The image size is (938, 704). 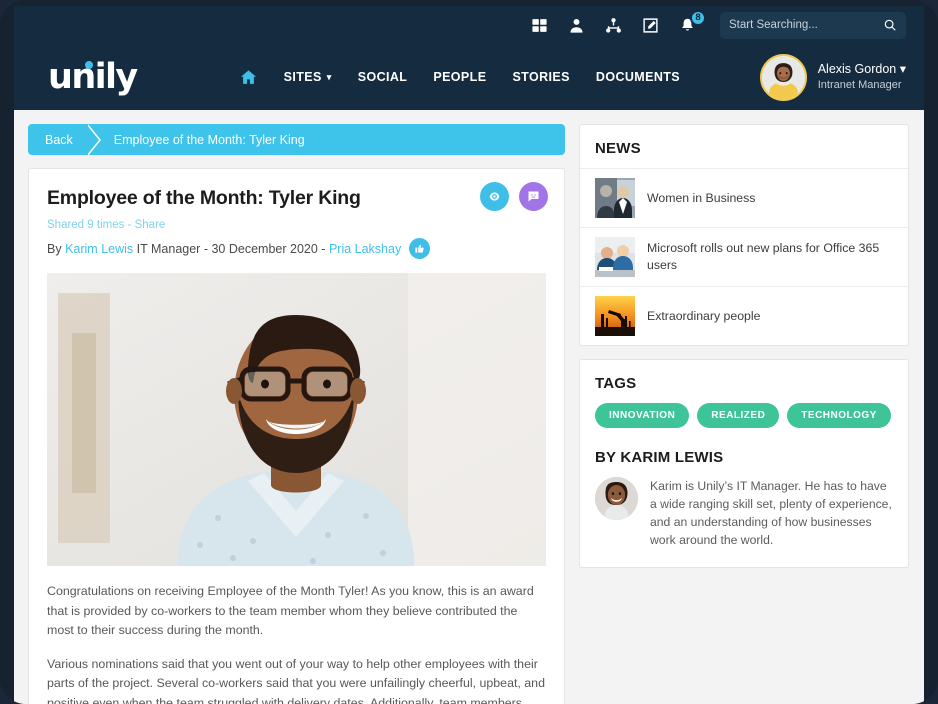 What do you see at coordinates (205, 248) in the screenshot?
I see `byline-dash-1: -` at bounding box center [205, 248].